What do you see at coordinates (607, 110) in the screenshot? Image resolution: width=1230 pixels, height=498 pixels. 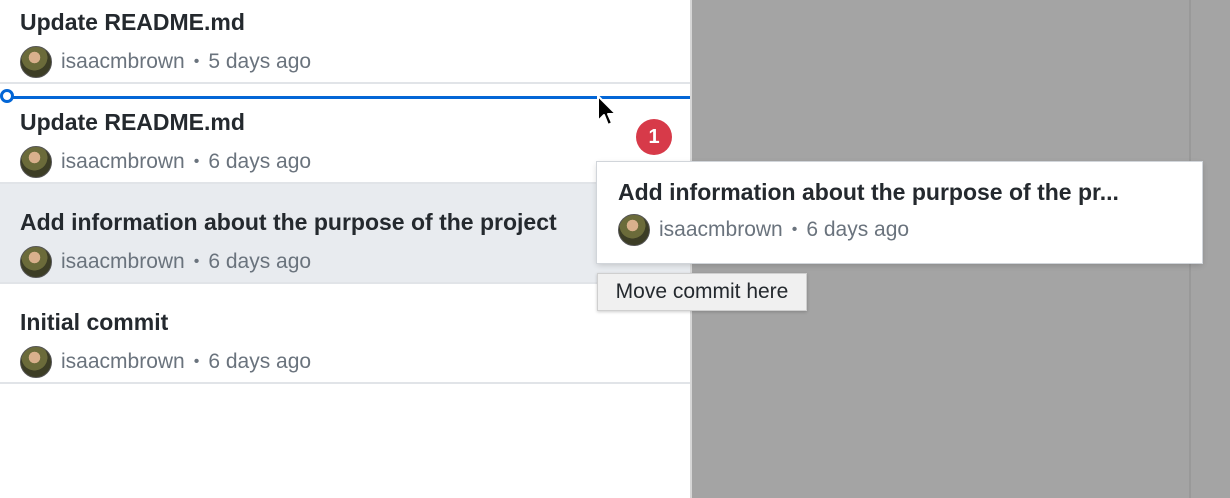 I see `arrow-cursor-icon` at bounding box center [607, 110].